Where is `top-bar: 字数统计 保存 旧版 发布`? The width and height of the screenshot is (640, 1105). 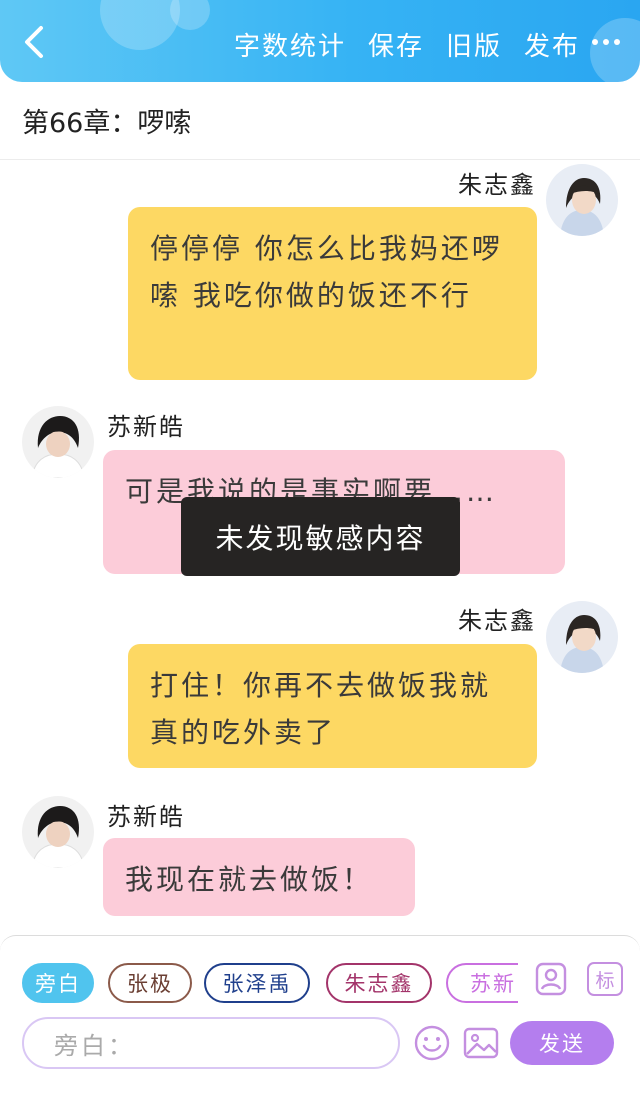
top-bar: 字数统计 保存 旧版 发布 is located at coordinates (320, 41).